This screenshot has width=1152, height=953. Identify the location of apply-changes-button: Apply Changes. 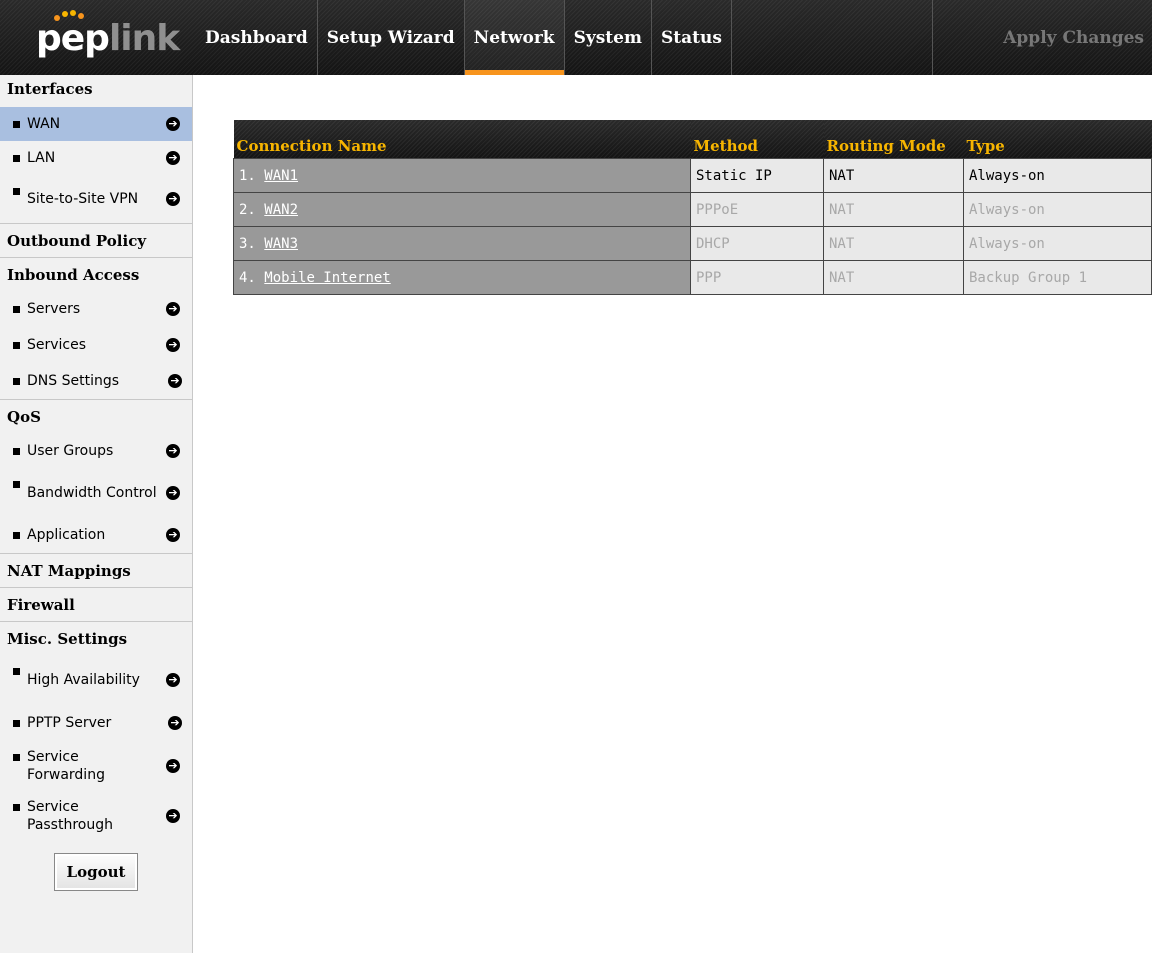
(1073, 37).